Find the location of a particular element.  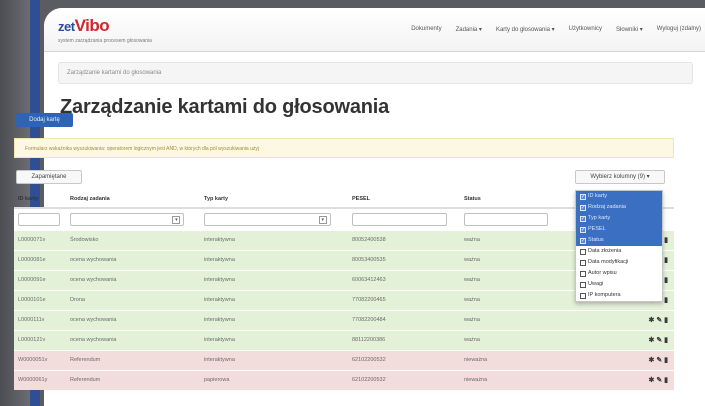

nav-logout: Wyloguj (zdalny) is located at coordinates (679, 29).